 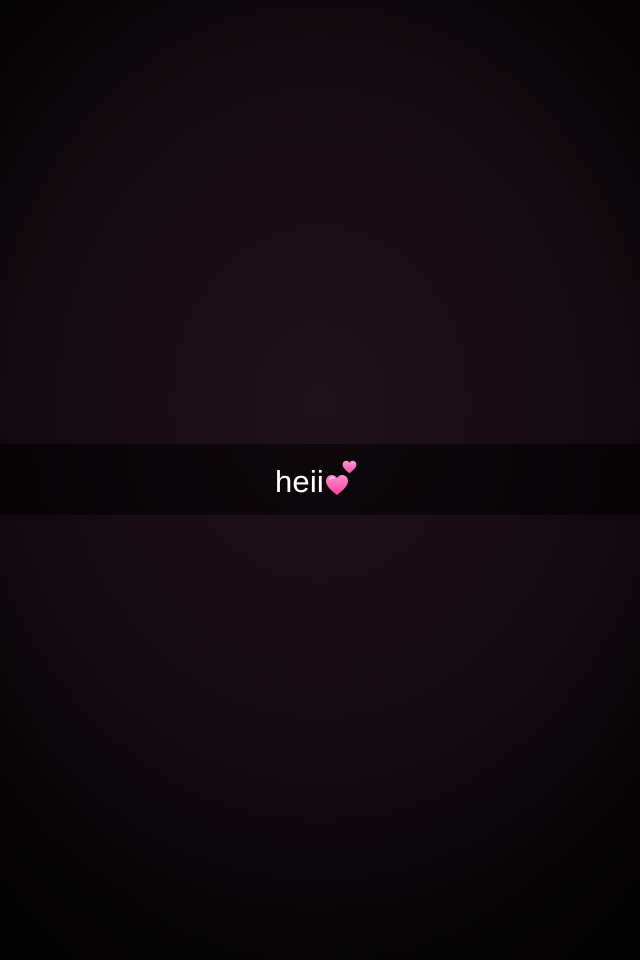 What do you see at coordinates (337, 484) in the screenshot?
I see `large-heart-icon` at bounding box center [337, 484].